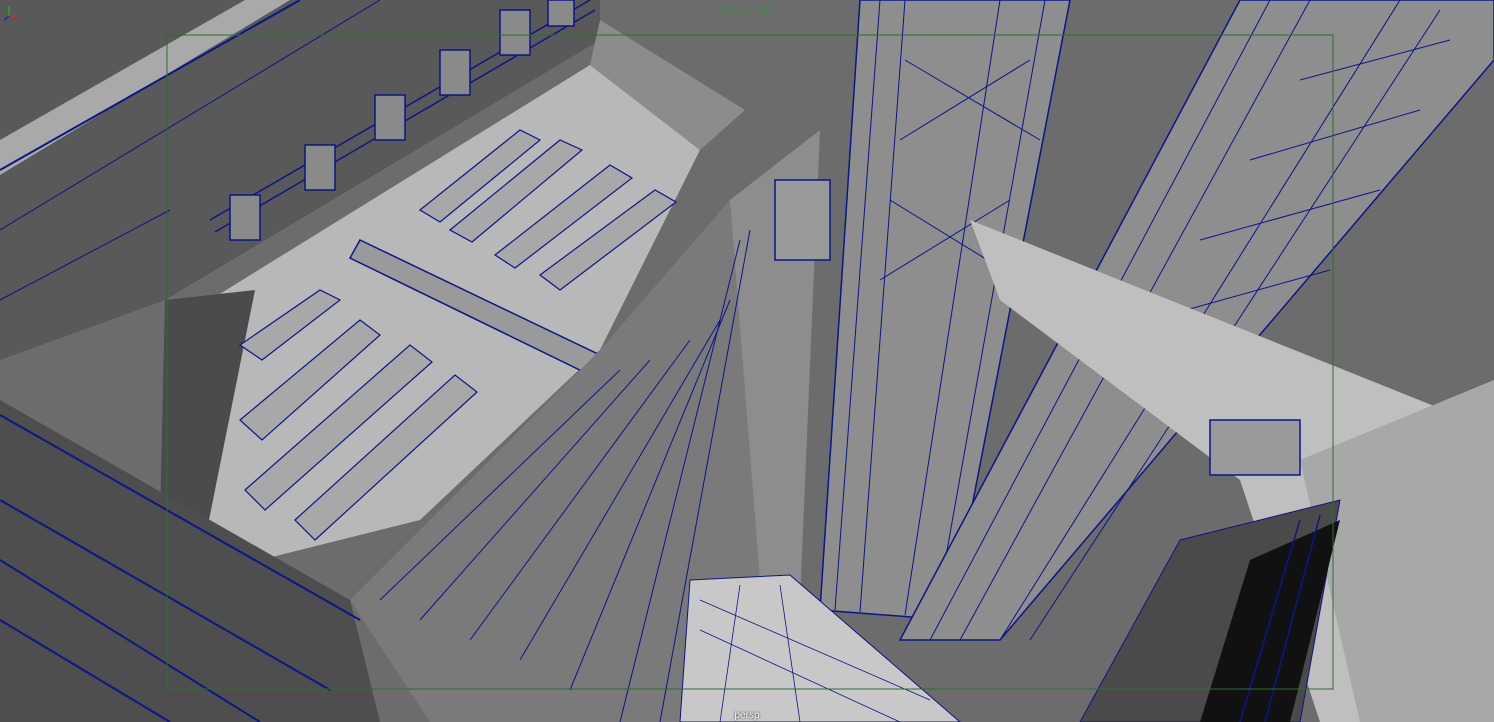 This screenshot has height=722, width=1494. Describe the element at coordinates (10, 13) in the screenshot. I see `axis-gizmo-icon` at that location.